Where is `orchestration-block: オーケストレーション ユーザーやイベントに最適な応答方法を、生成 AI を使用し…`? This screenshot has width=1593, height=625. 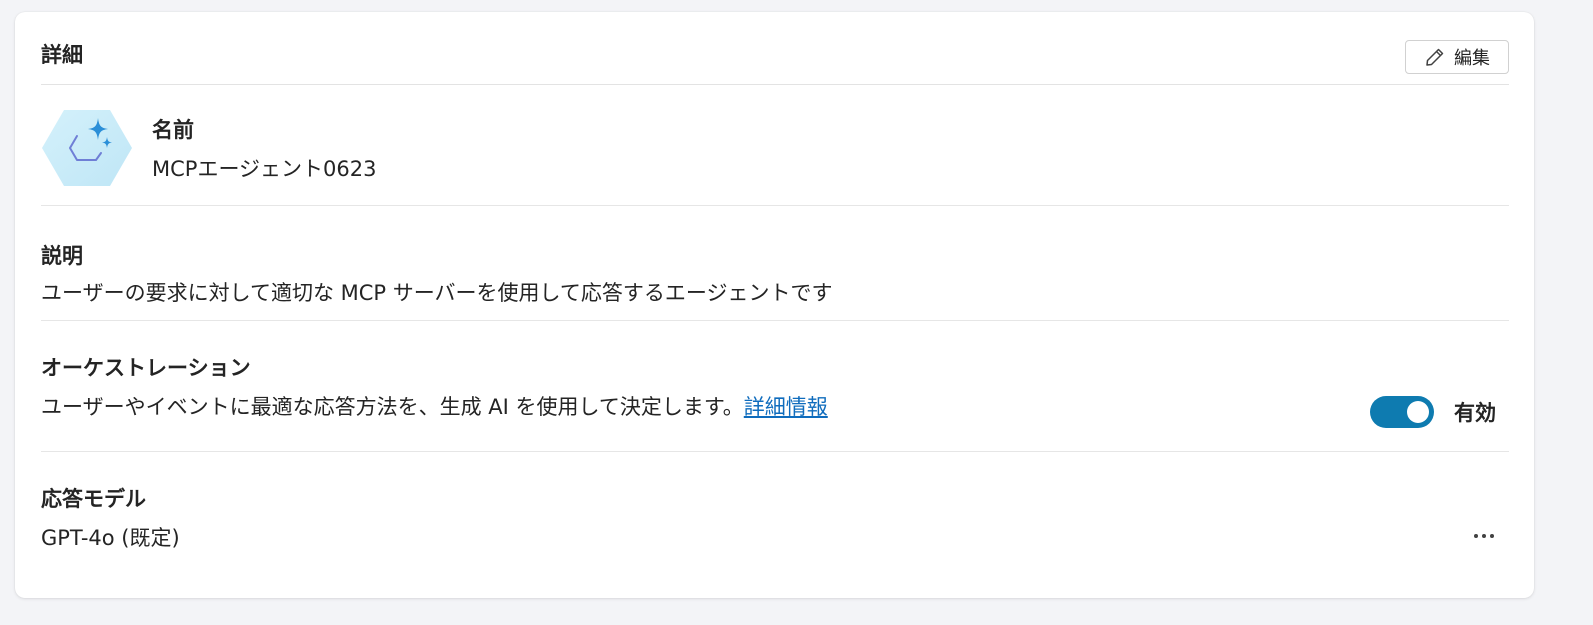 orchestration-block: オーケストレーション ユーザーやイベントに最適な応答方法を、生成 AI を使用し… is located at coordinates (434, 388).